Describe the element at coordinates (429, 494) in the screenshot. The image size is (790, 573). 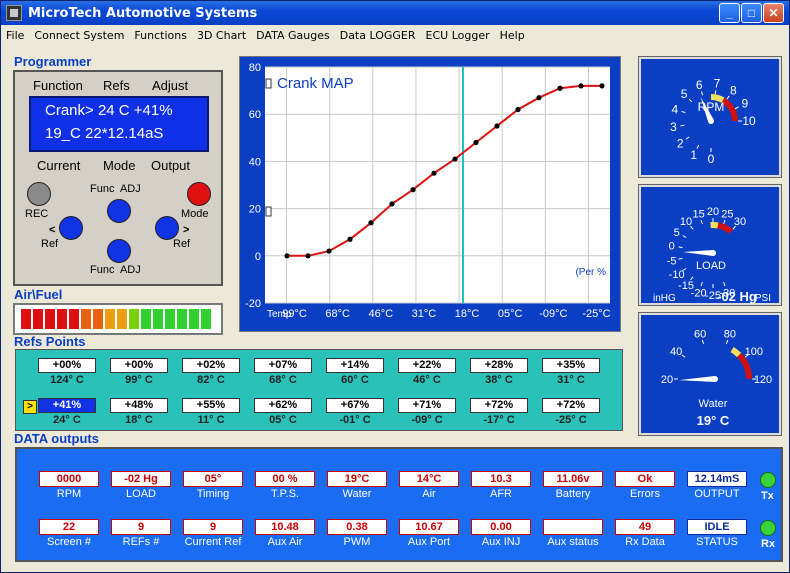
I see `data-output-label: Air` at that location.